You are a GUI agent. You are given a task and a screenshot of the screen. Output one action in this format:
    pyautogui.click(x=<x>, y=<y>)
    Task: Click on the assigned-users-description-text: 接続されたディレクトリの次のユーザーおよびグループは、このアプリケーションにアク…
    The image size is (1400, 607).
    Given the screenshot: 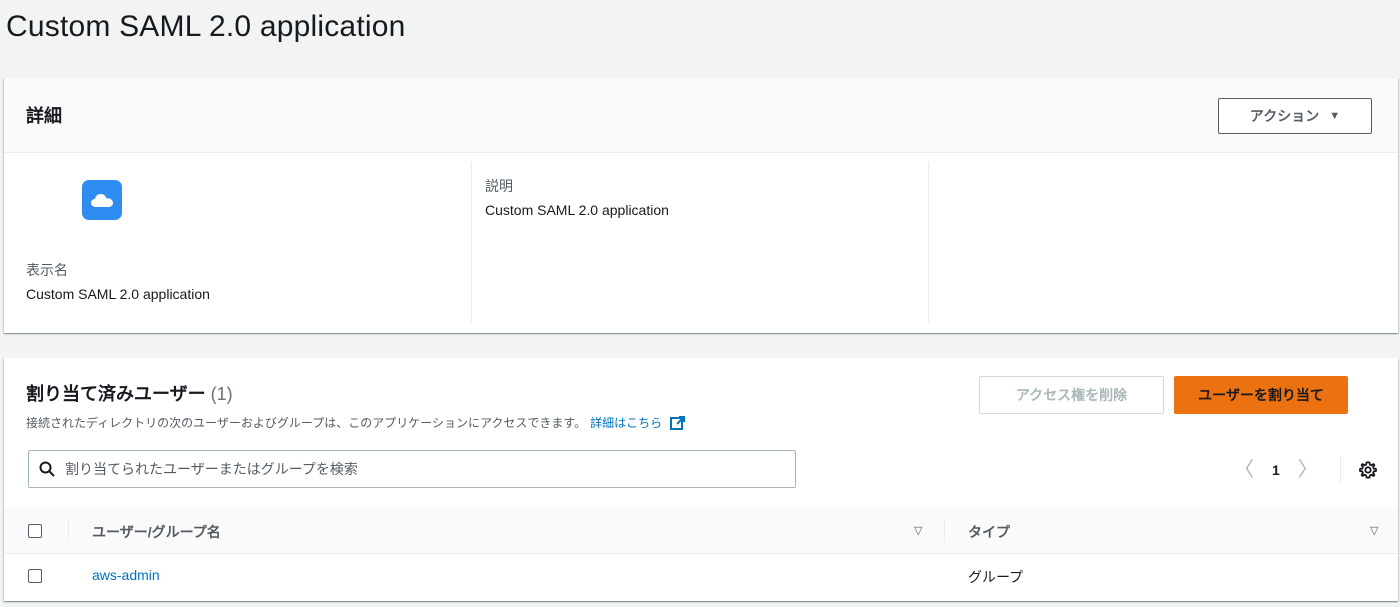 What is the action you would take?
    pyautogui.click(x=306, y=423)
    